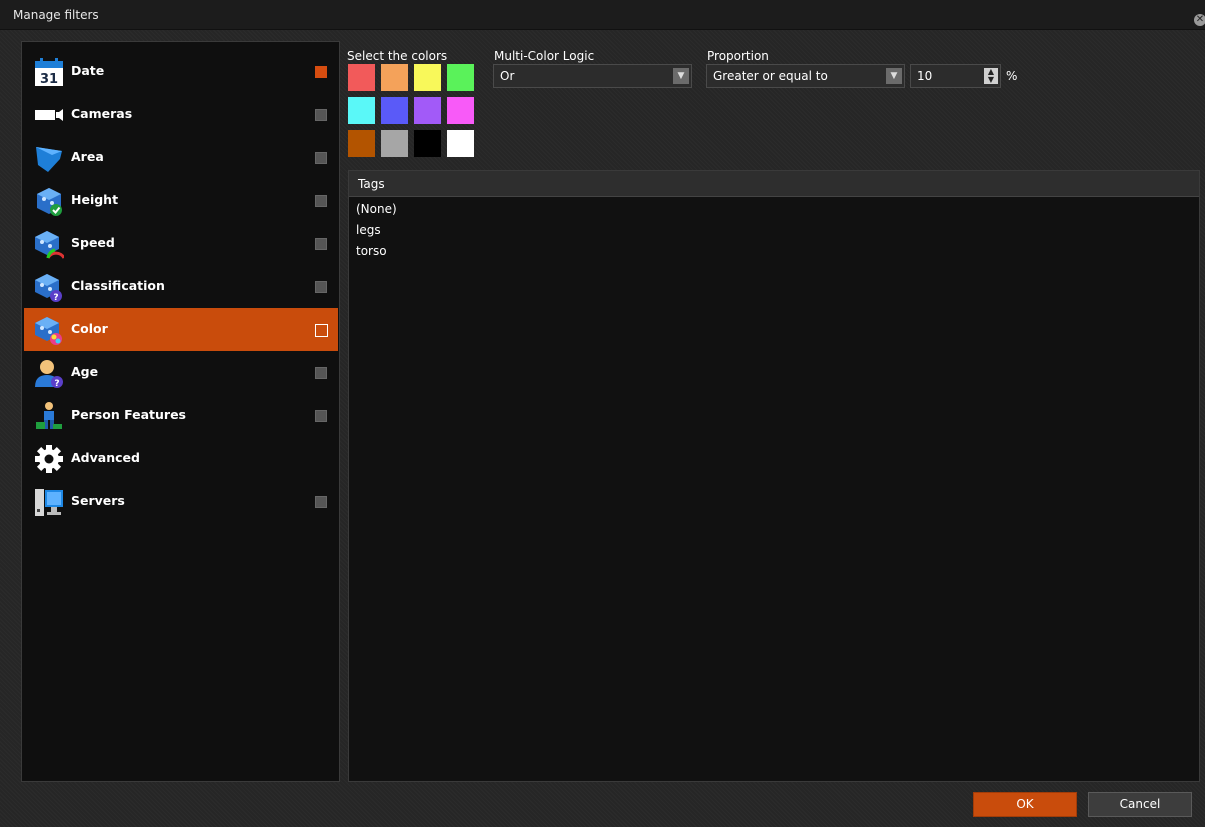 The image size is (1205, 827). I want to click on proportion-value: 10, so click(925, 76).